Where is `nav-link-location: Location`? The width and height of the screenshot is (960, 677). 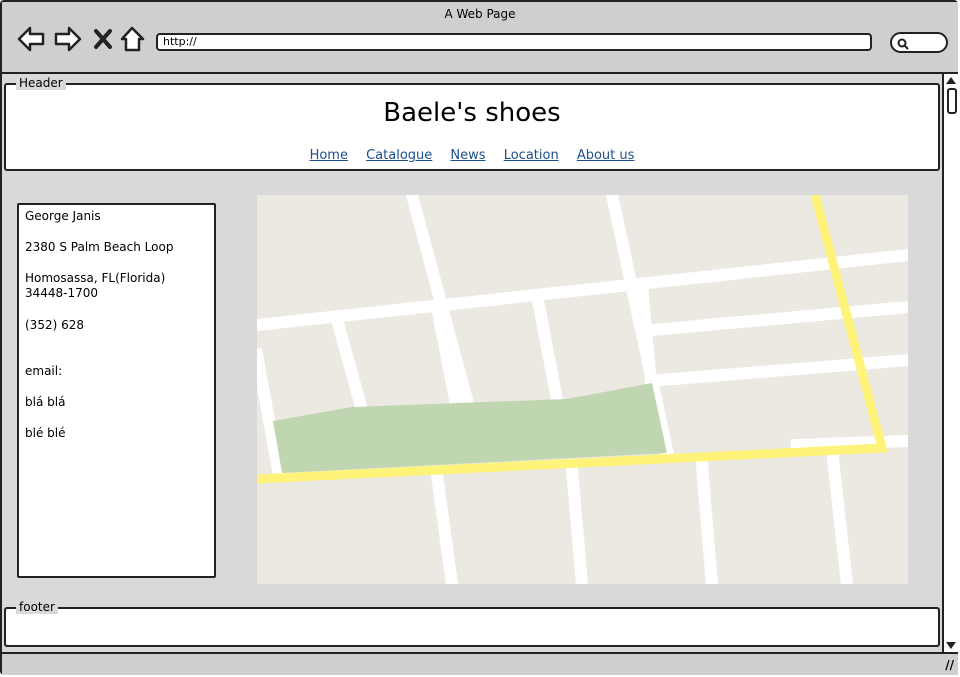 nav-link-location: Location is located at coordinates (531, 155).